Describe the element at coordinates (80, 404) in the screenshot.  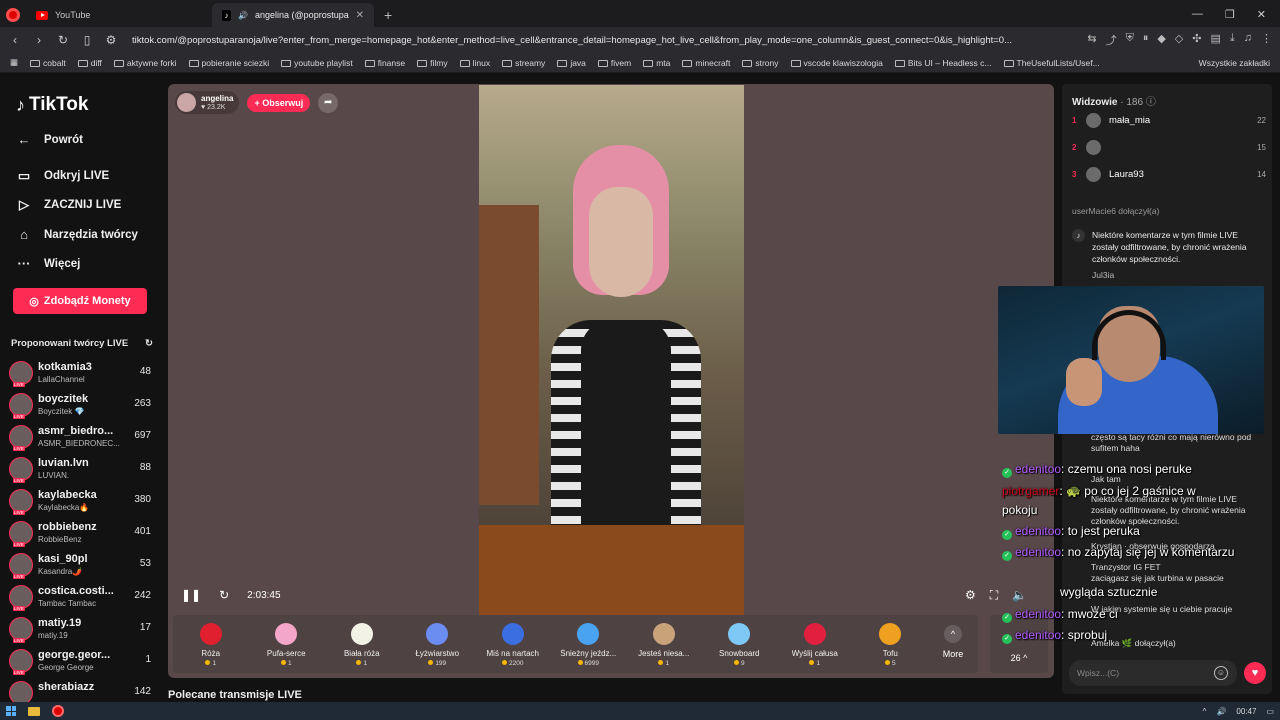
I see `suggested-creator: boyczitek Boyczitek 💎 263` at that location.